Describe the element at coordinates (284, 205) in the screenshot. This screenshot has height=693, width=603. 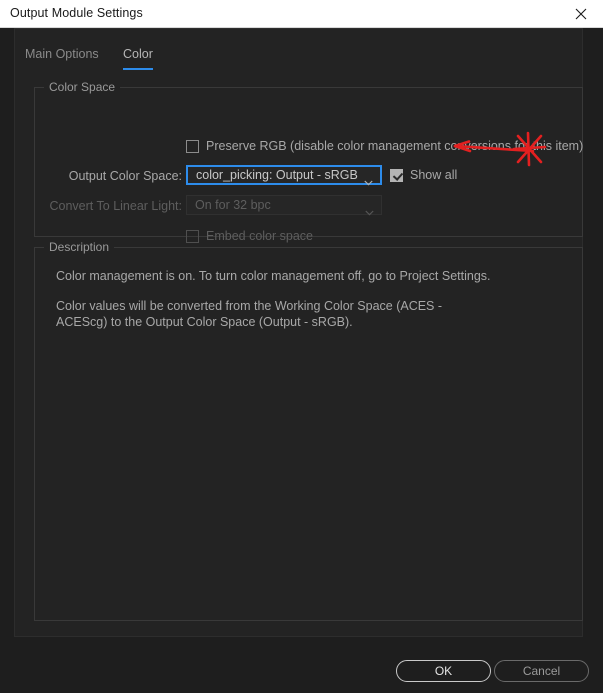
I see `convert-to-linear-light-dropdown: On for 32 bpc` at that location.